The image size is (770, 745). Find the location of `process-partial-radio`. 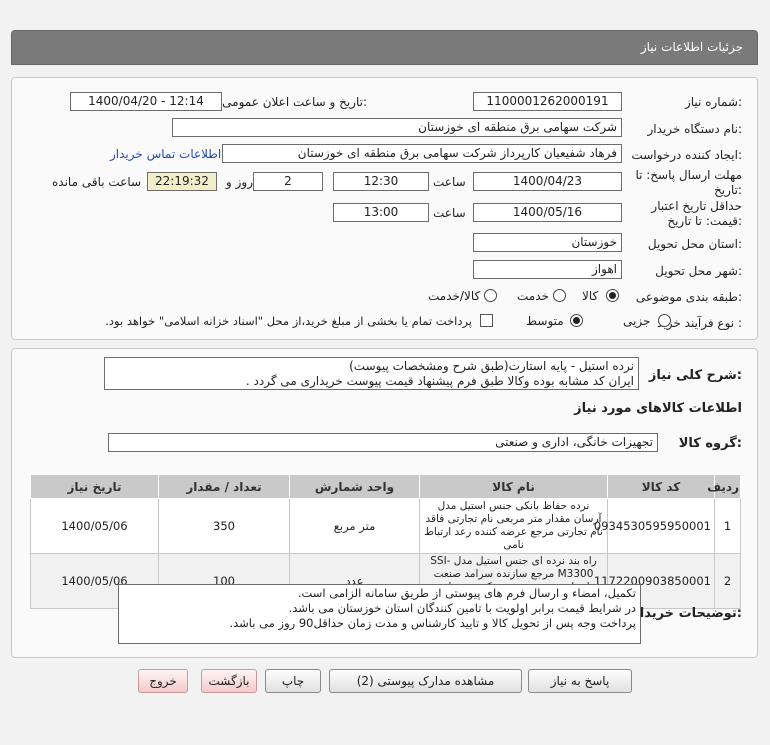

process-partial-radio is located at coordinates (664, 320).